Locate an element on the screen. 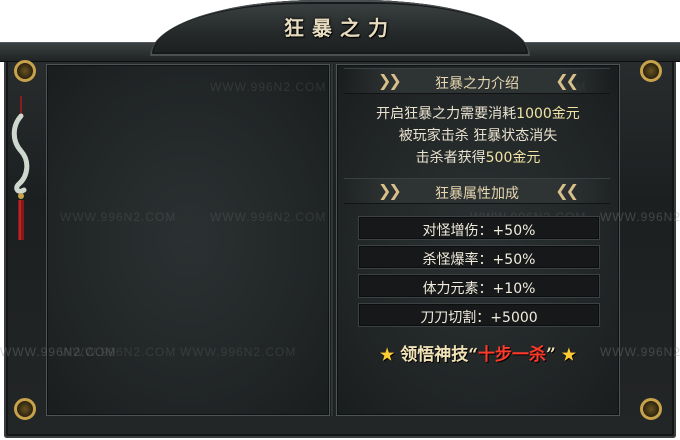 This screenshot has height=440, width=680. skill-unlock-line: ★ 领悟神技“十步一杀” ★ is located at coordinates (478, 355).